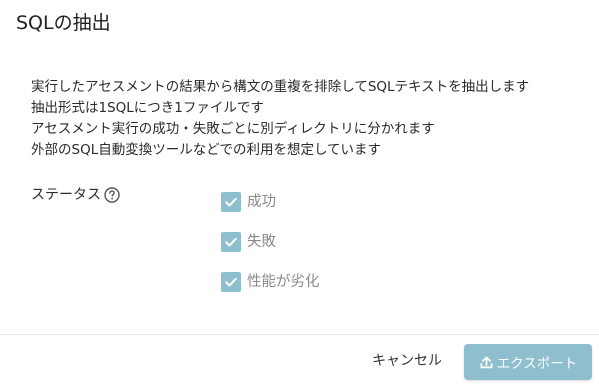 The width and height of the screenshot is (599, 386). What do you see at coordinates (407, 361) in the screenshot?
I see `cancel-button: キャンセル` at bounding box center [407, 361].